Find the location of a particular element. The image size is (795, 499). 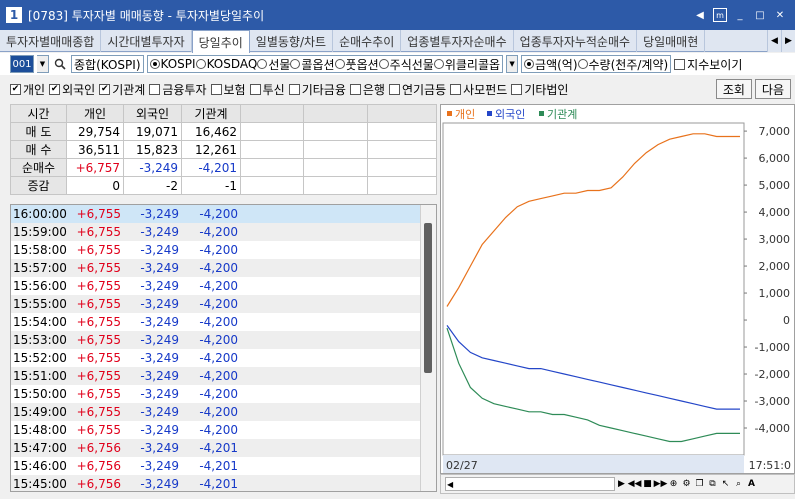

table-row: 15:55:00 +6,755 -3,249 -4,200 is located at coordinates (223, 304).